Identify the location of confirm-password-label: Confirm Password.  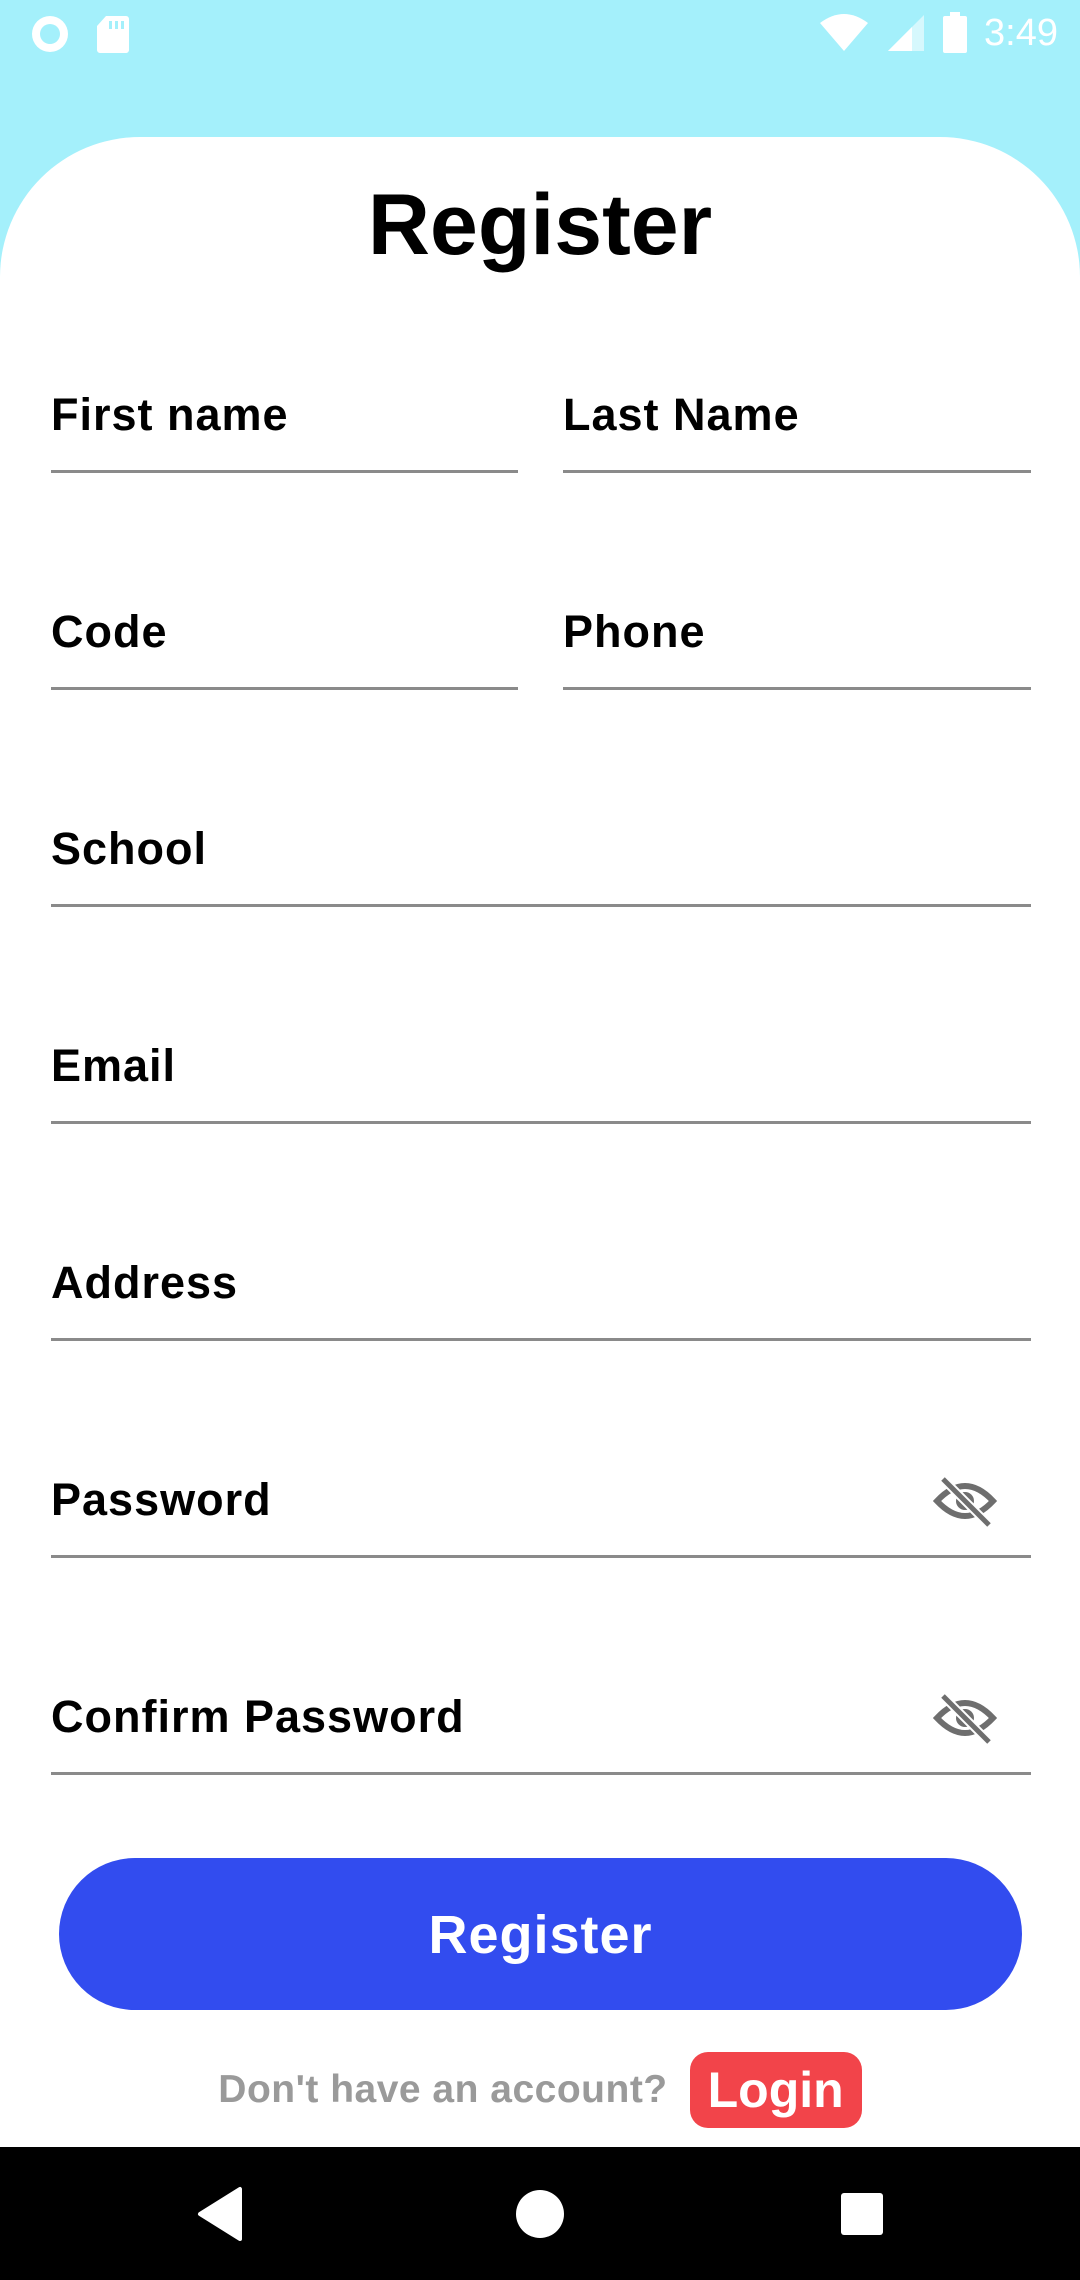
(258, 1716).